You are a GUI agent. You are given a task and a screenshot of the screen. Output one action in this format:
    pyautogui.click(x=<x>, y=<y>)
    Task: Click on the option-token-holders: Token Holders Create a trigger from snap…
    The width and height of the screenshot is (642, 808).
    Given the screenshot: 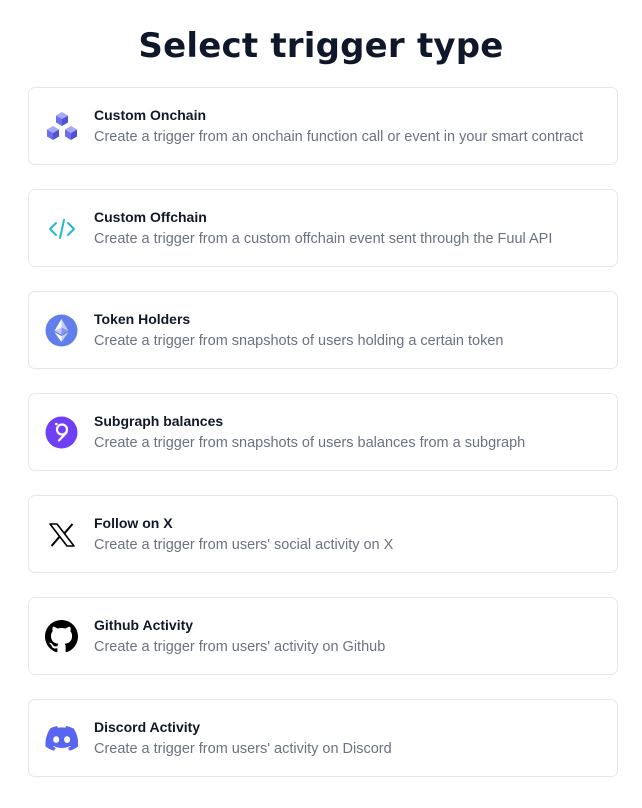 What is the action you would take?
    pyautogui.click(x=323, y=330)
    